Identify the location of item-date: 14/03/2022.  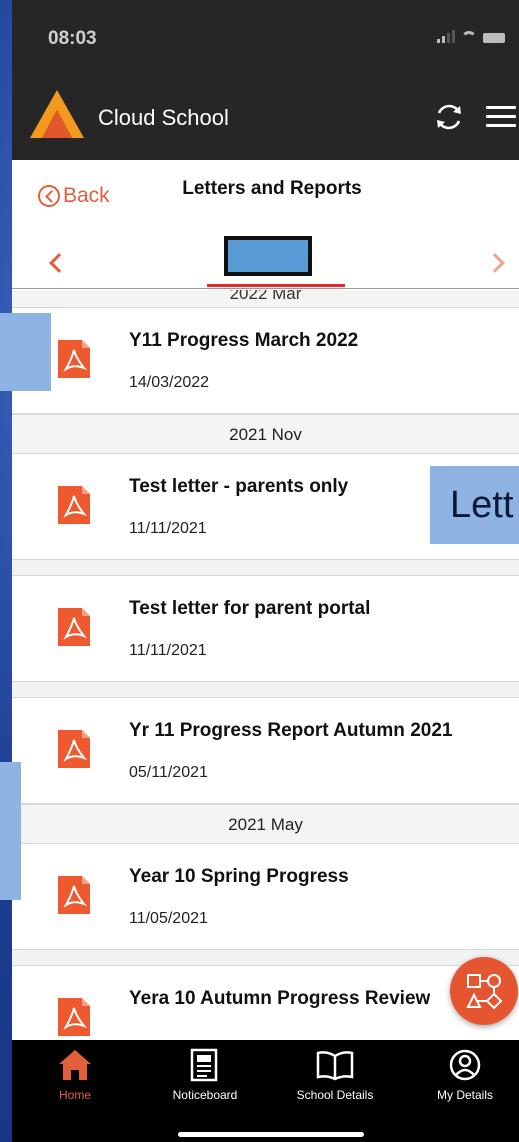
(169, 382).